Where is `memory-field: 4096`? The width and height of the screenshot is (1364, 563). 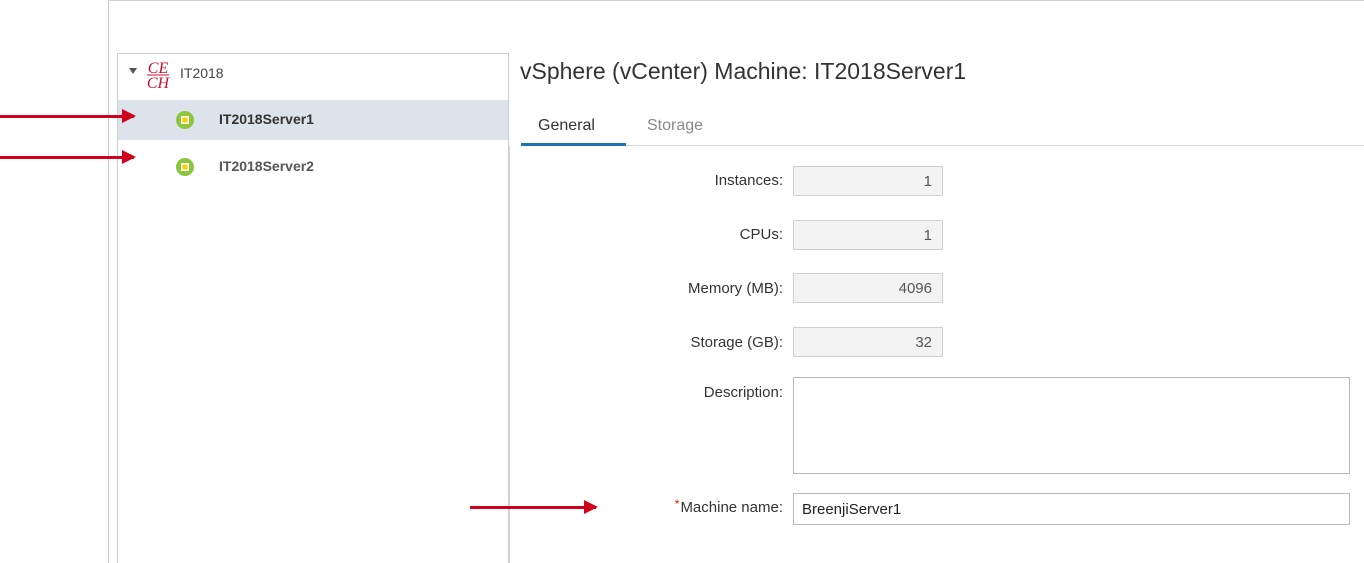 memory-field: 4096 is located at coordinates (868, 288).